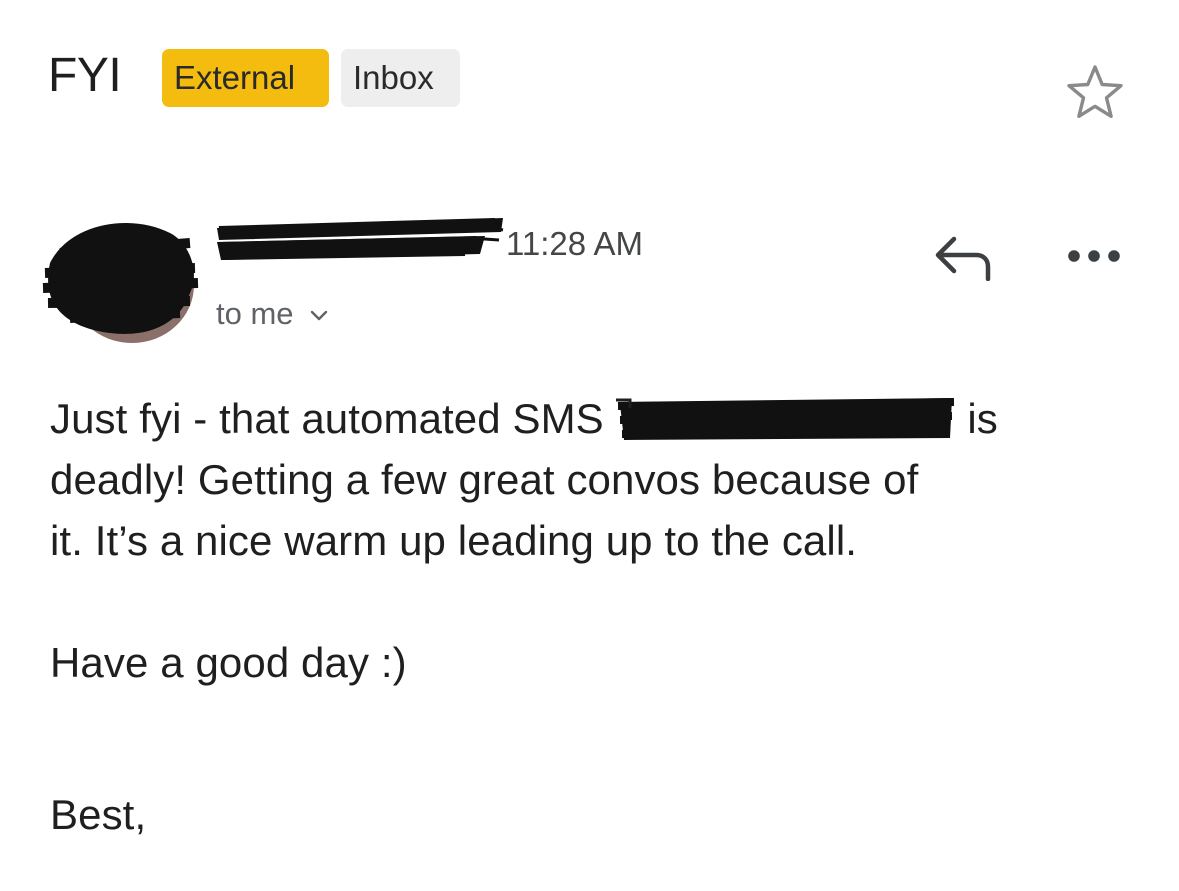 This screenshot has width=1179, height=891. I want to click on star-icon, so click(1095, 93).